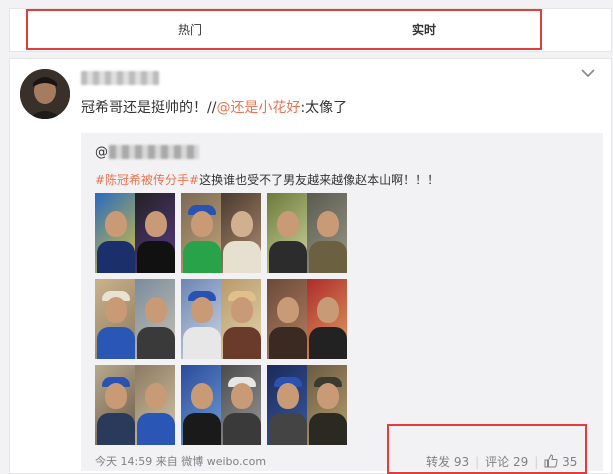 This screenshot has height=474, width=613. I want to click on repost-text: #陈冠希被传分手#这换谁也受不了男友越来越像赵本山啊！！！, so click(267, 179).